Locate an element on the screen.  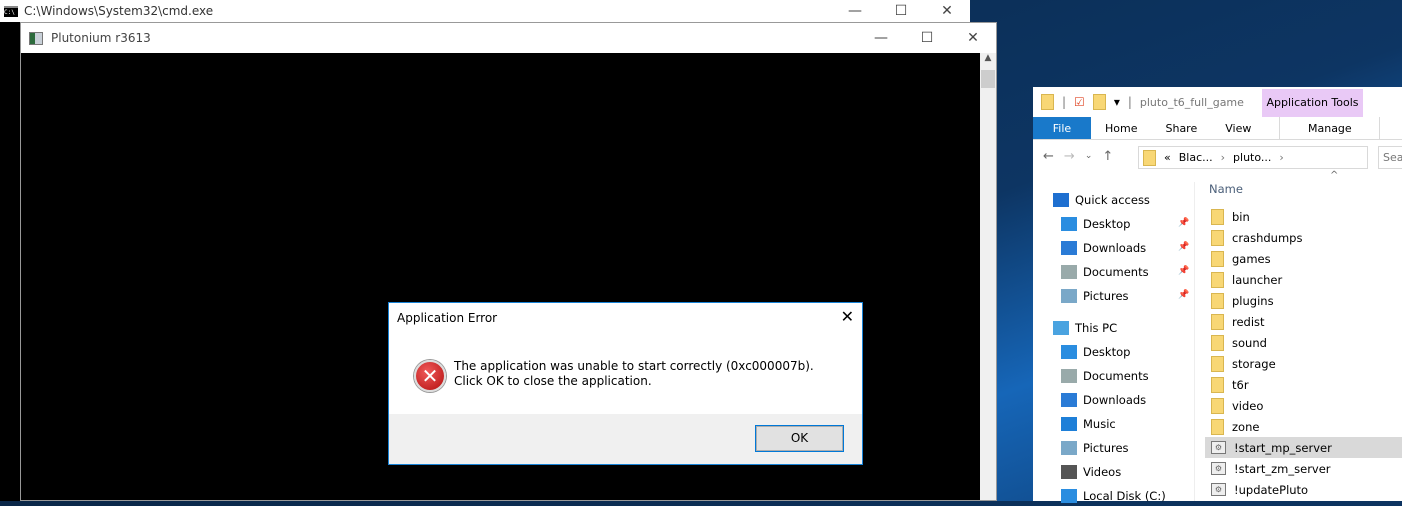
error-icon: ✕ is located at coordinates (430, 376).